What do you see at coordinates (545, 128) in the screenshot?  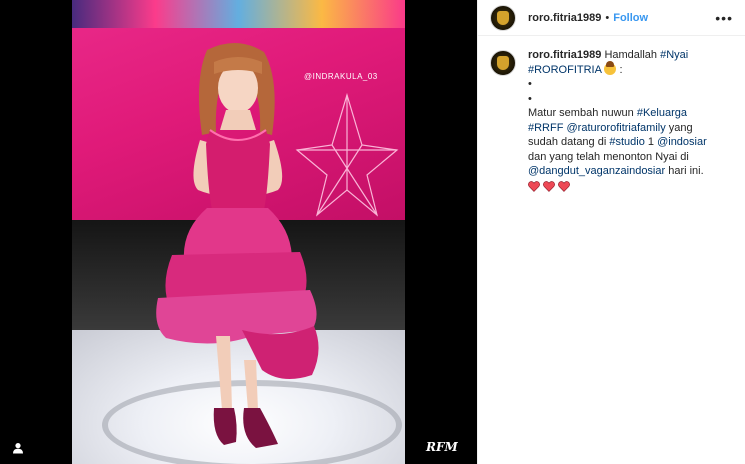 I see `hashtag-rrff: #RRFF` at bounding box center [545, 128].